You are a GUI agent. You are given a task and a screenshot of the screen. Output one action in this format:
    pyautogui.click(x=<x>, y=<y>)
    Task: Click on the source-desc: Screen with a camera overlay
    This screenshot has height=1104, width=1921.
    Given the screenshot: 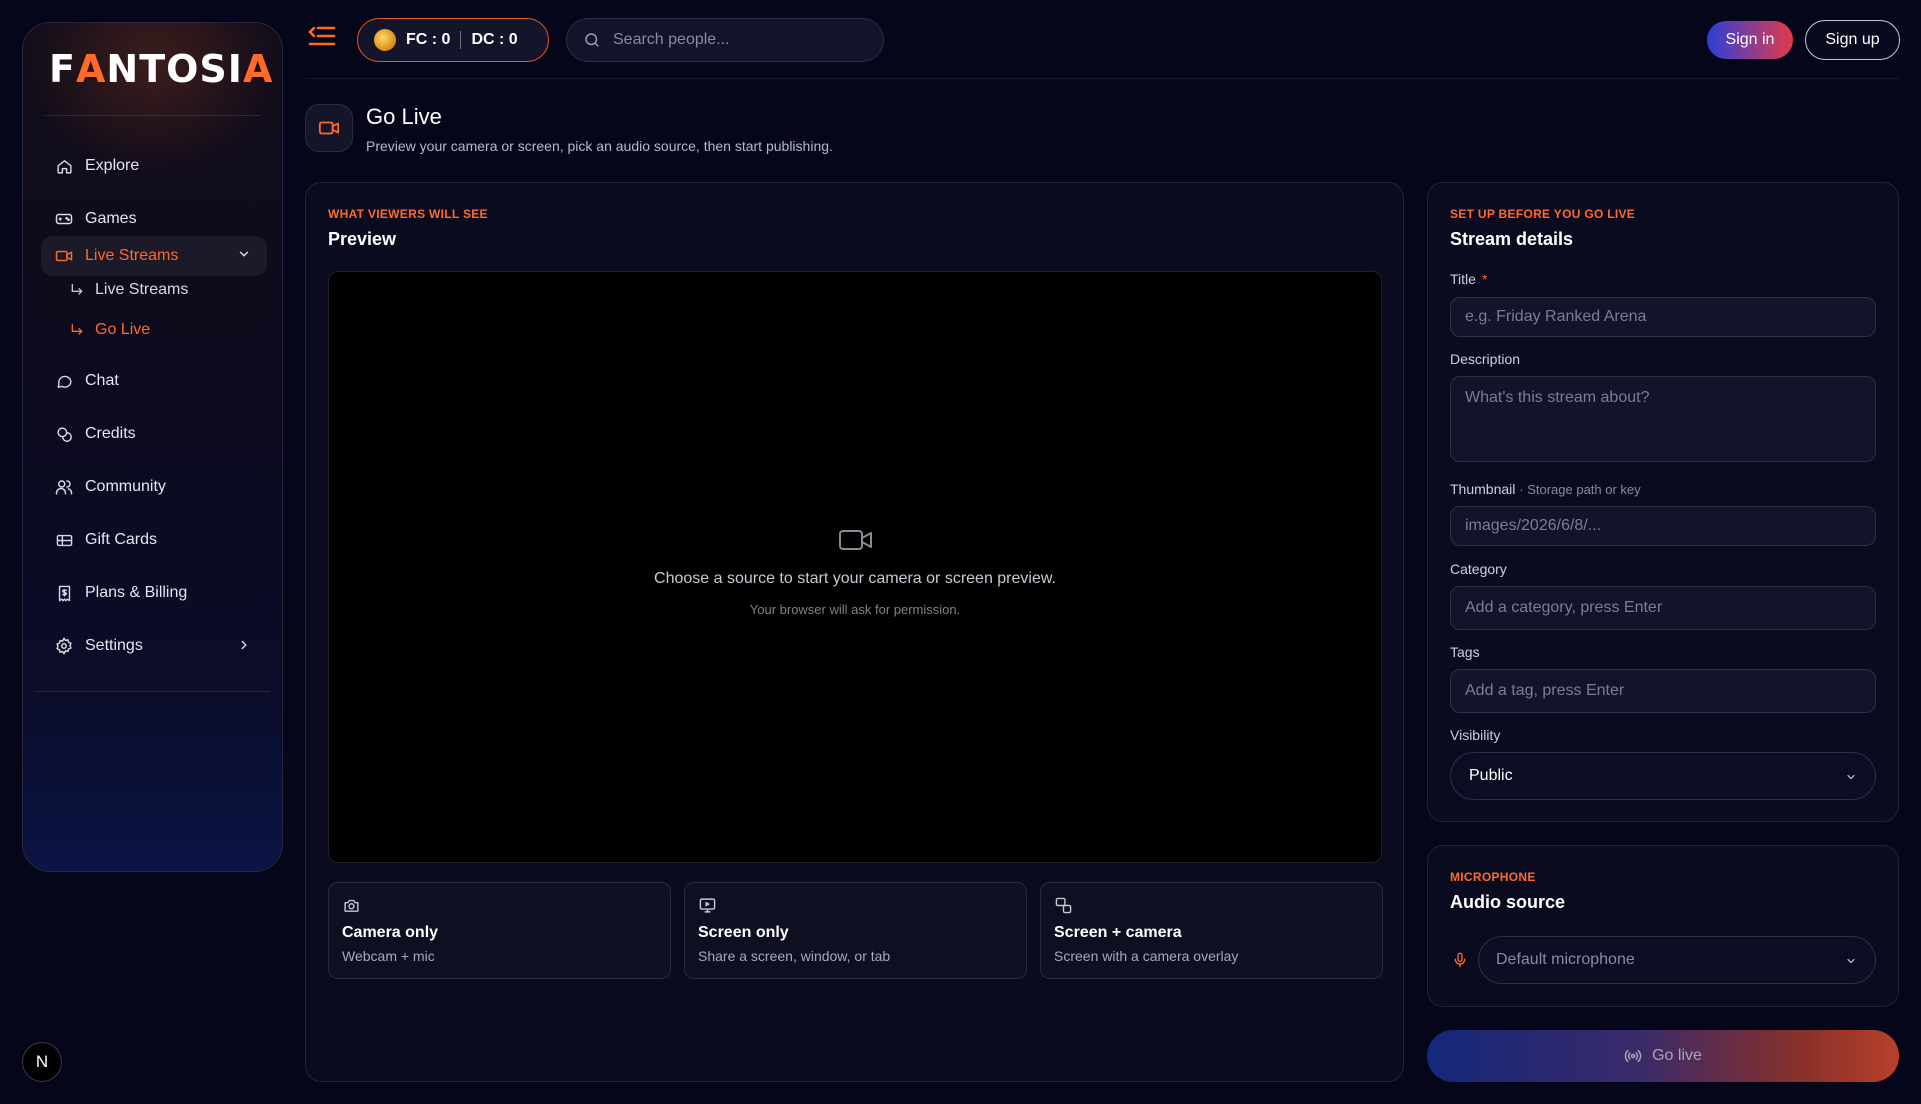 What is the action you would take?
    pyautogui.click(x=1146, y=956)
    